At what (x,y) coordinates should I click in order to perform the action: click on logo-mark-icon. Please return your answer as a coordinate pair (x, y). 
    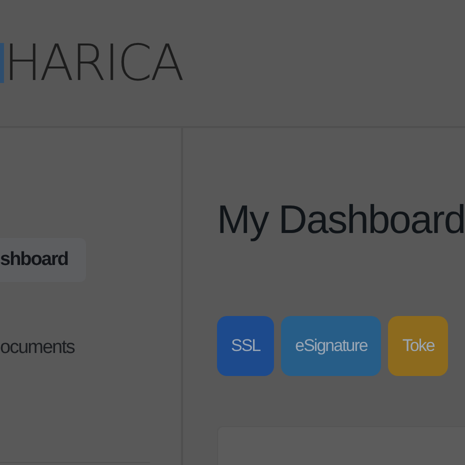
    Looking at the image, I should click on (2, 63).